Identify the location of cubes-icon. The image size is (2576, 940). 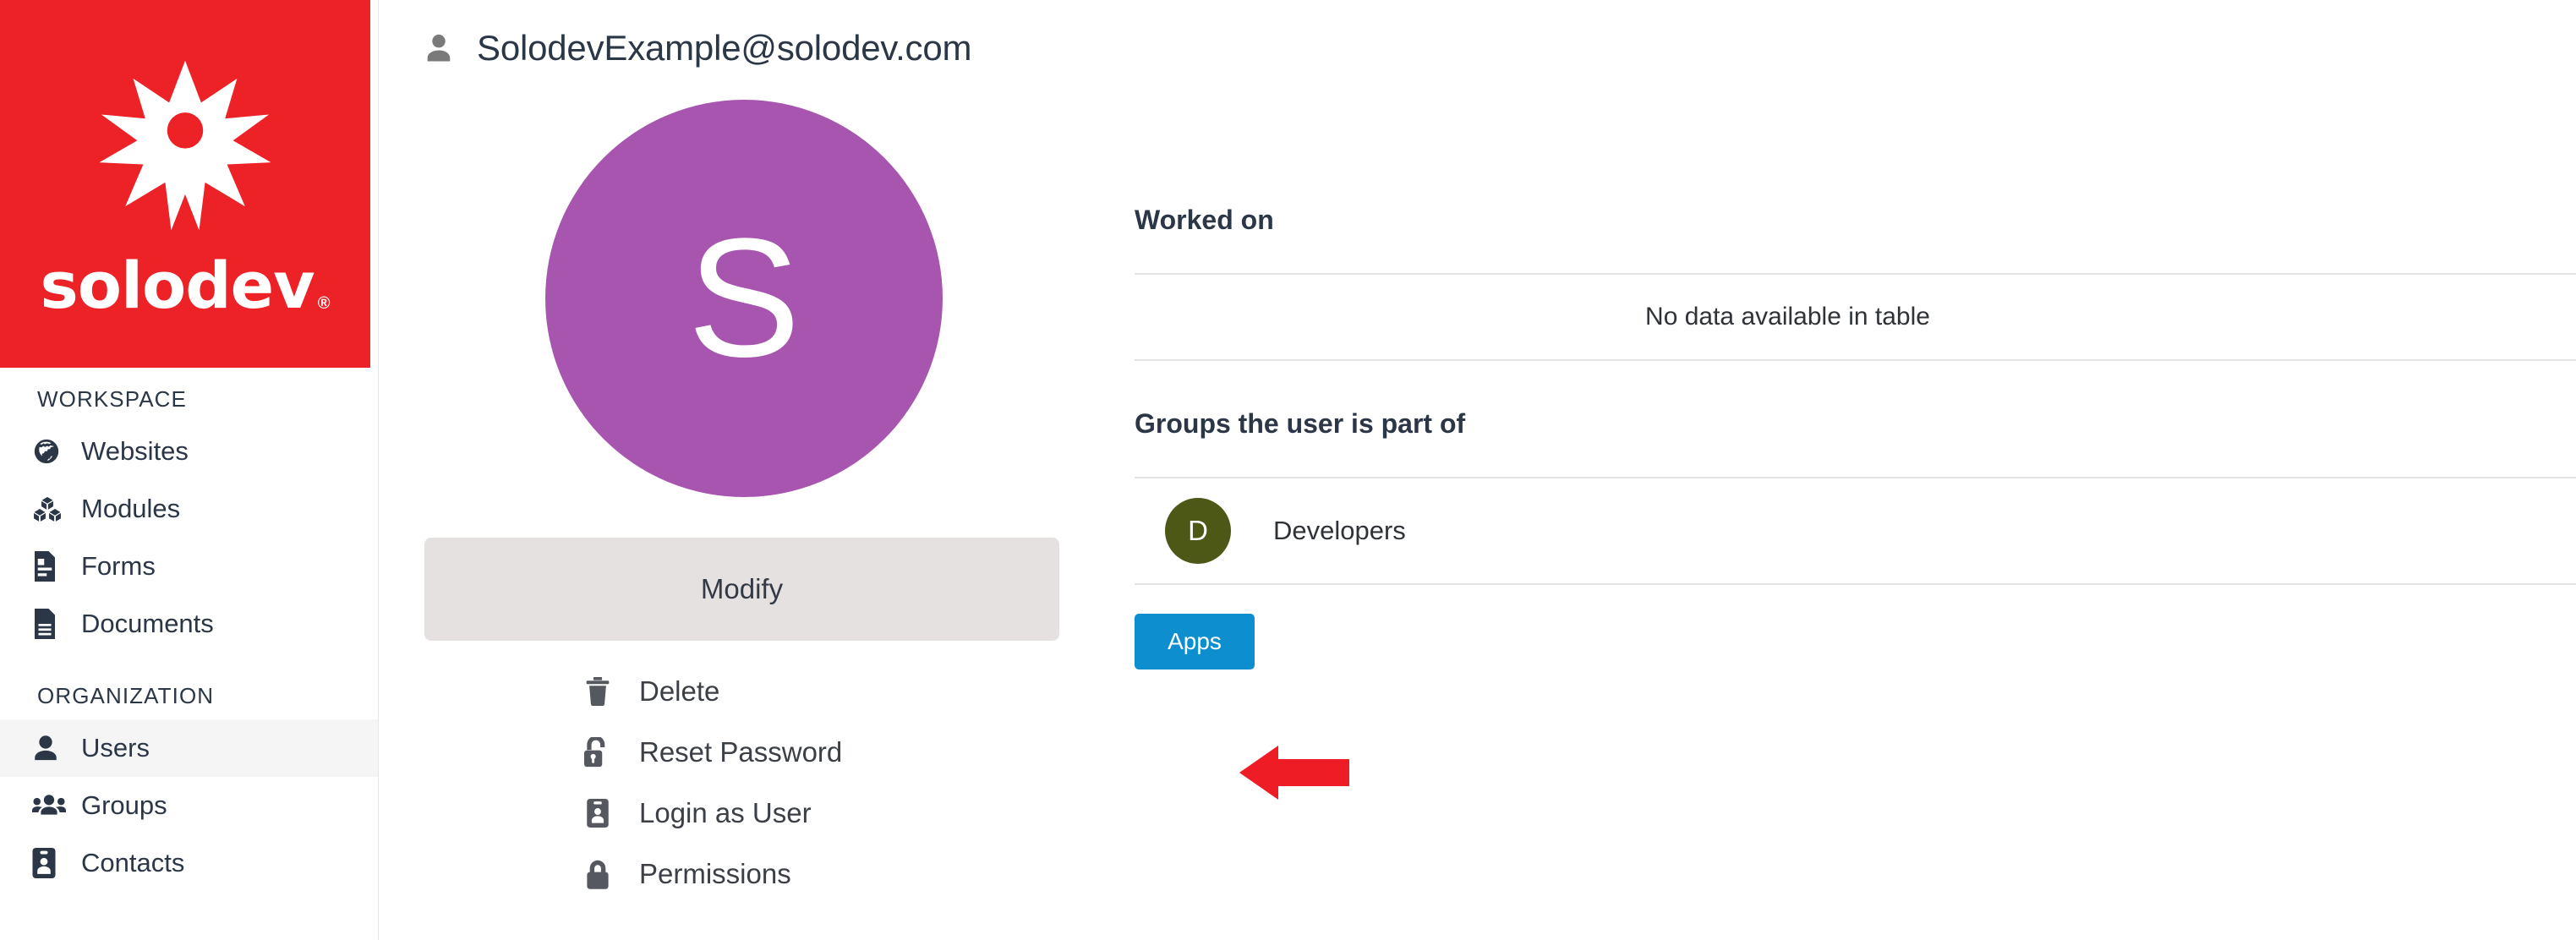
(50, 509).